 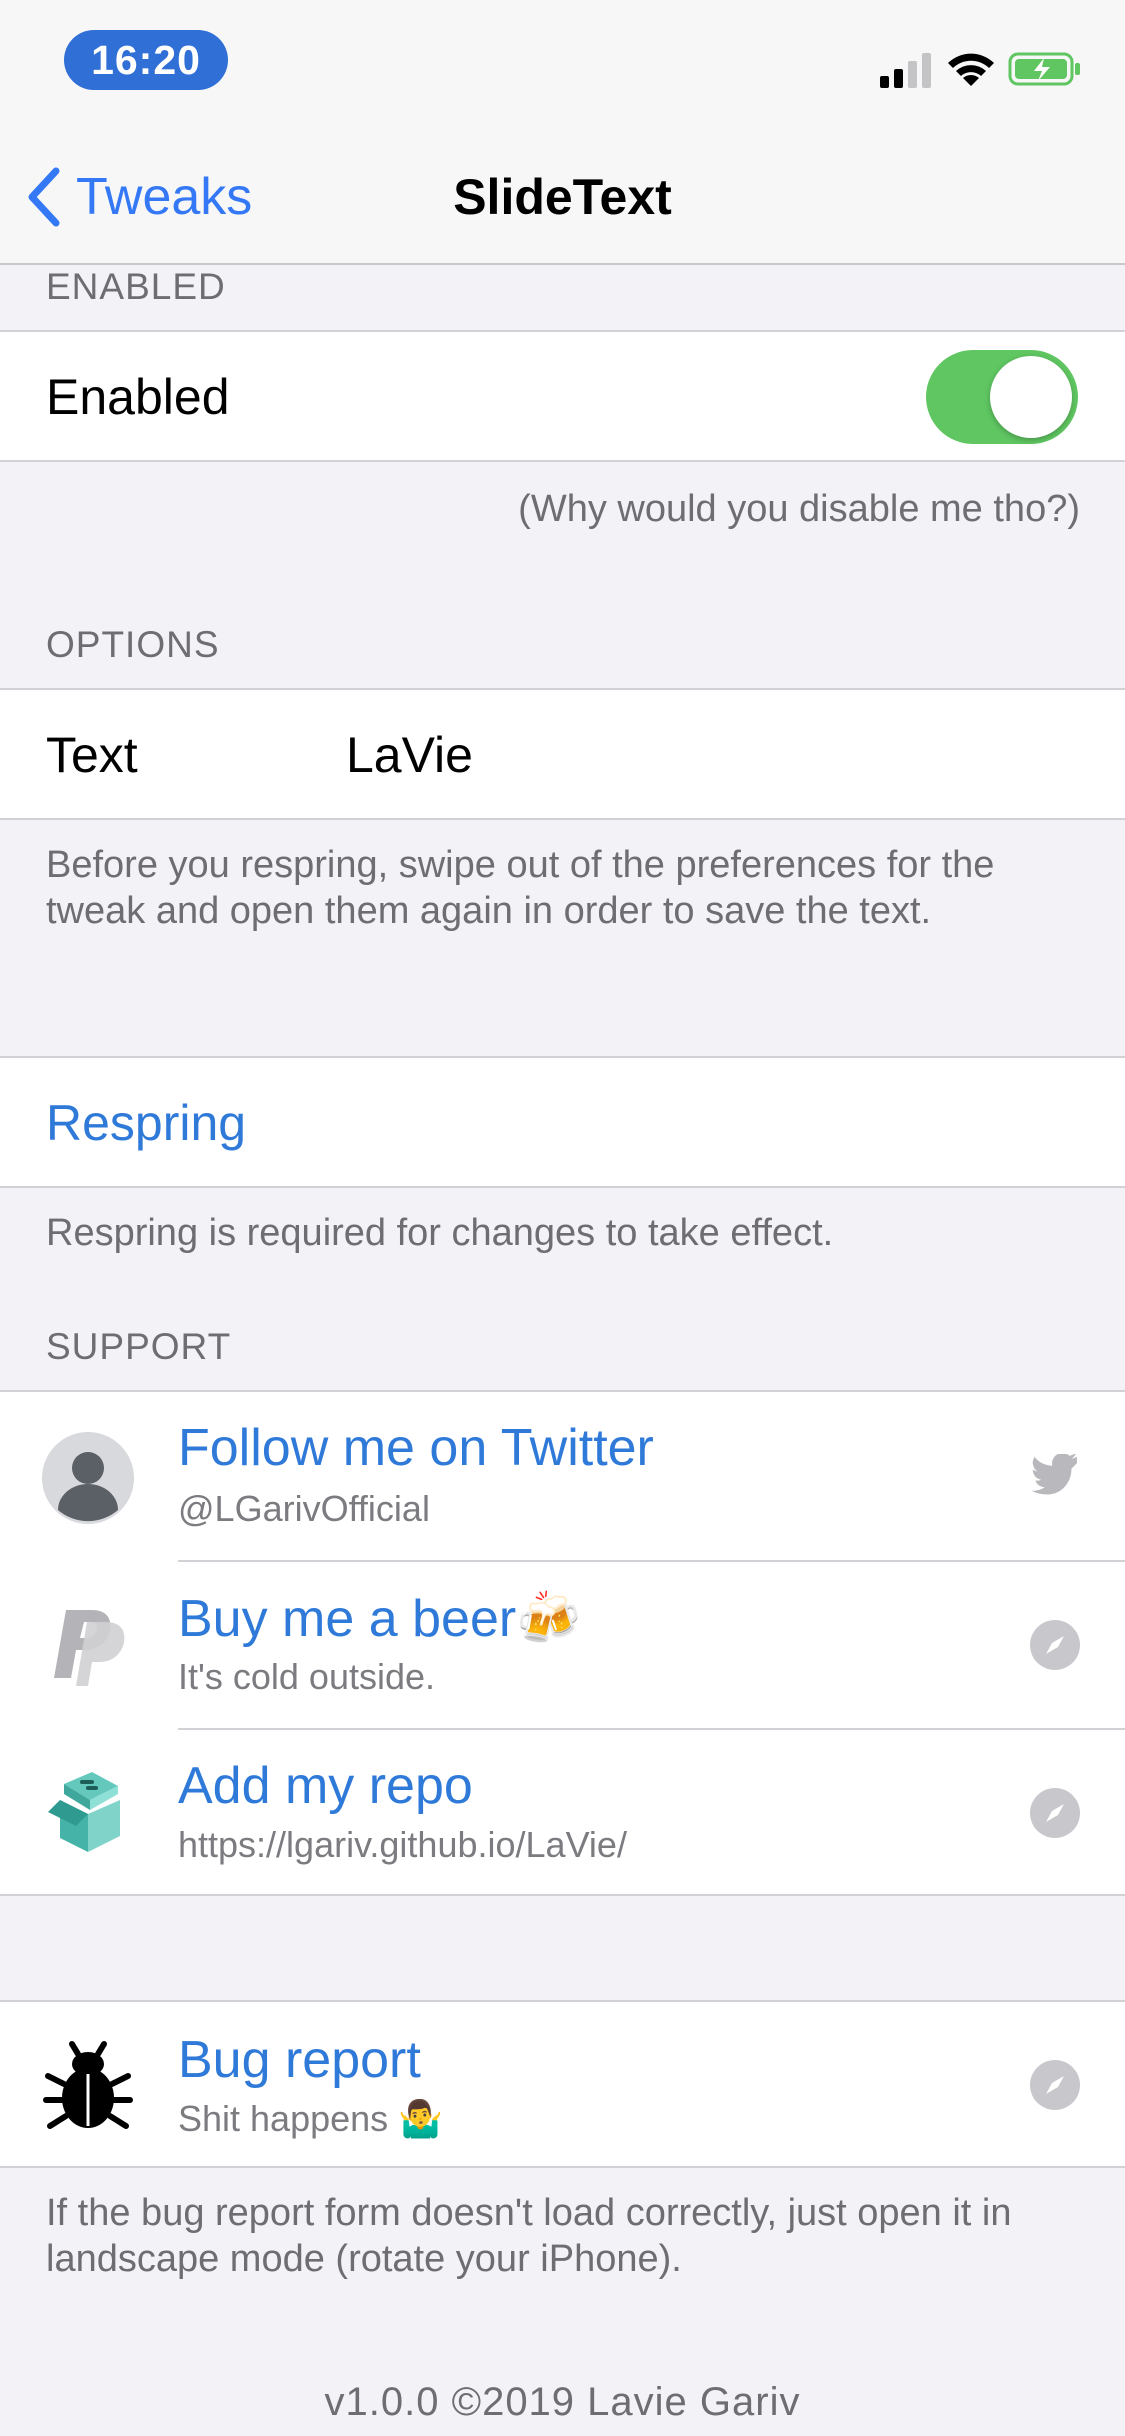 What do you see at coordinates (325, 1786) in the screenshot?
I see `support-row-title: Add my repo` at bounding box center [325, 1786].